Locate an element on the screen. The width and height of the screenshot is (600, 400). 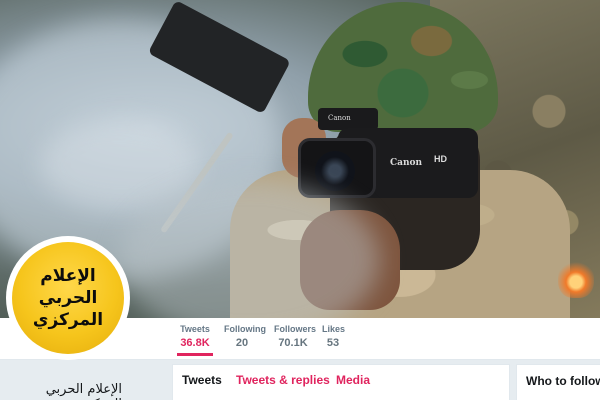
stat-tweets: Tweets 36.8K is located at coordinates (195, 340).